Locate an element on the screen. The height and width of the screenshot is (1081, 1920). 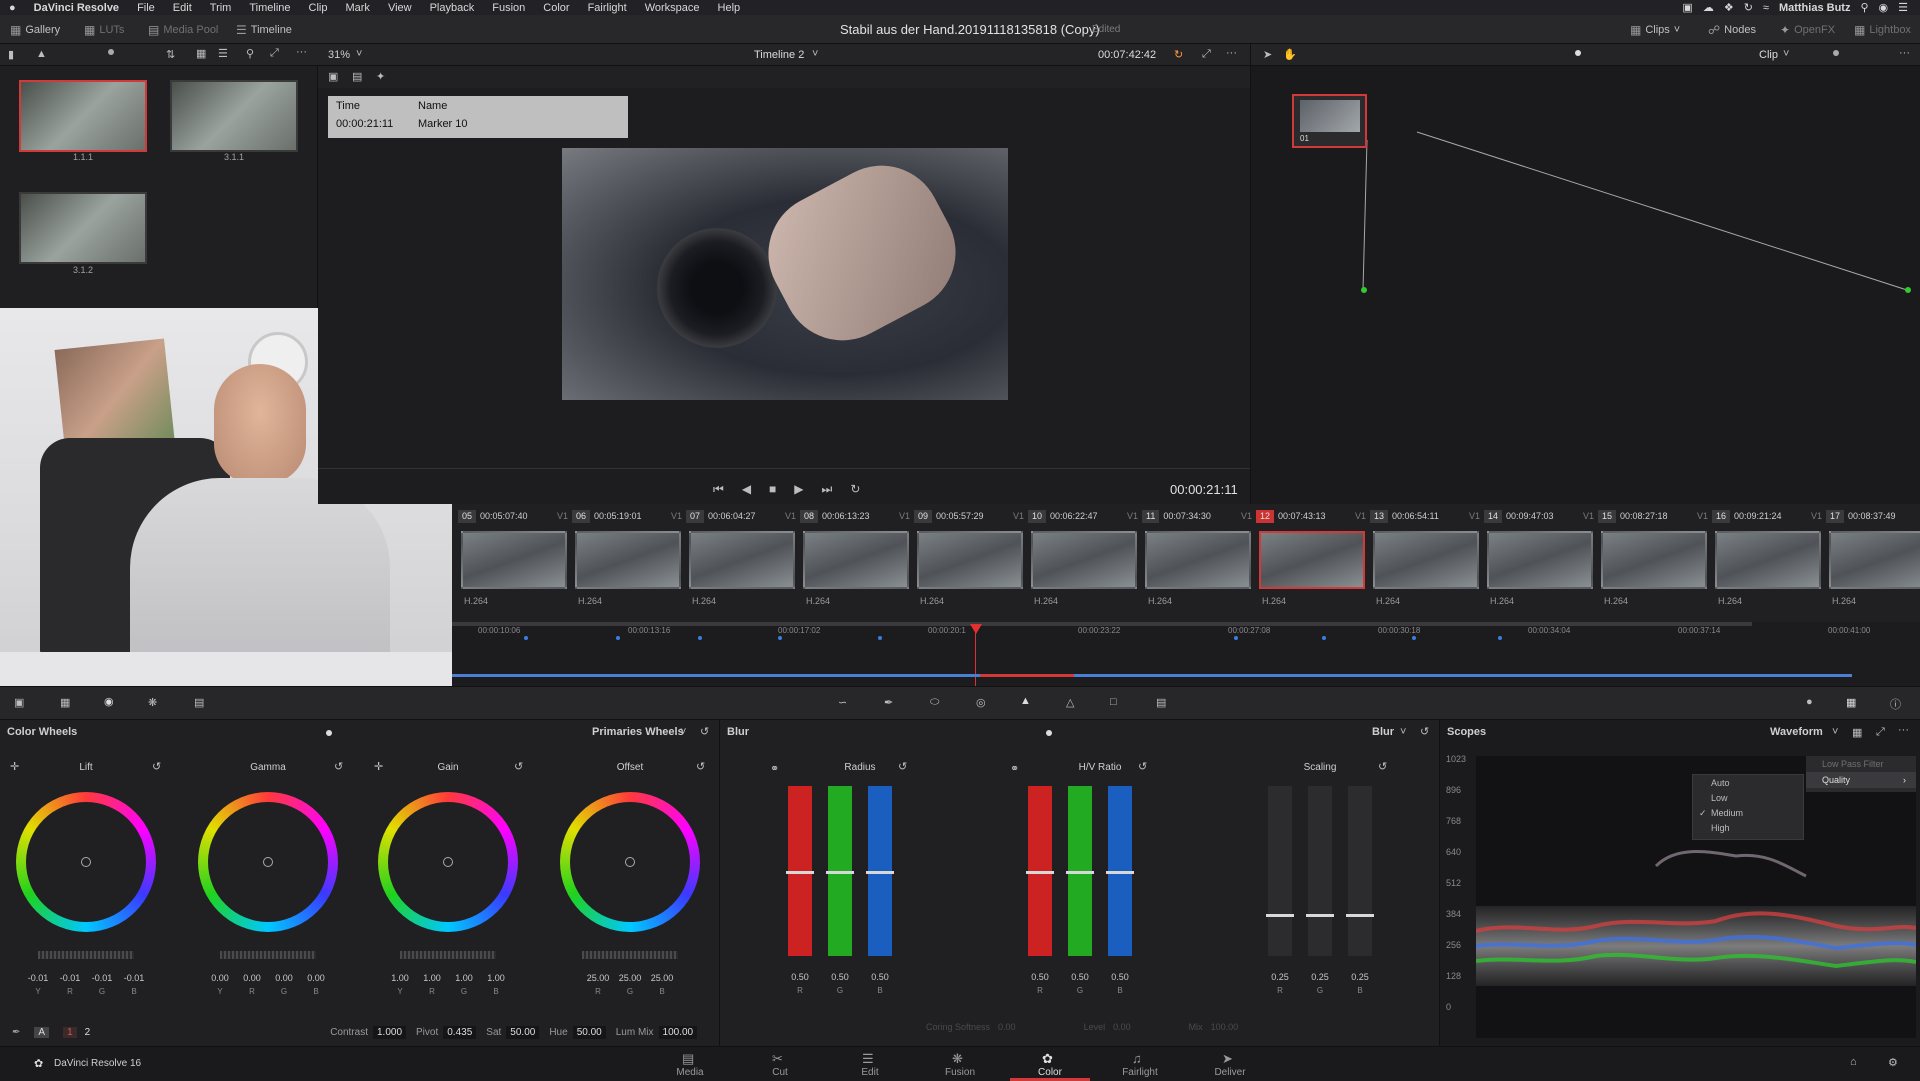
menu-clip: Clip is located at coordinates (318, 8).